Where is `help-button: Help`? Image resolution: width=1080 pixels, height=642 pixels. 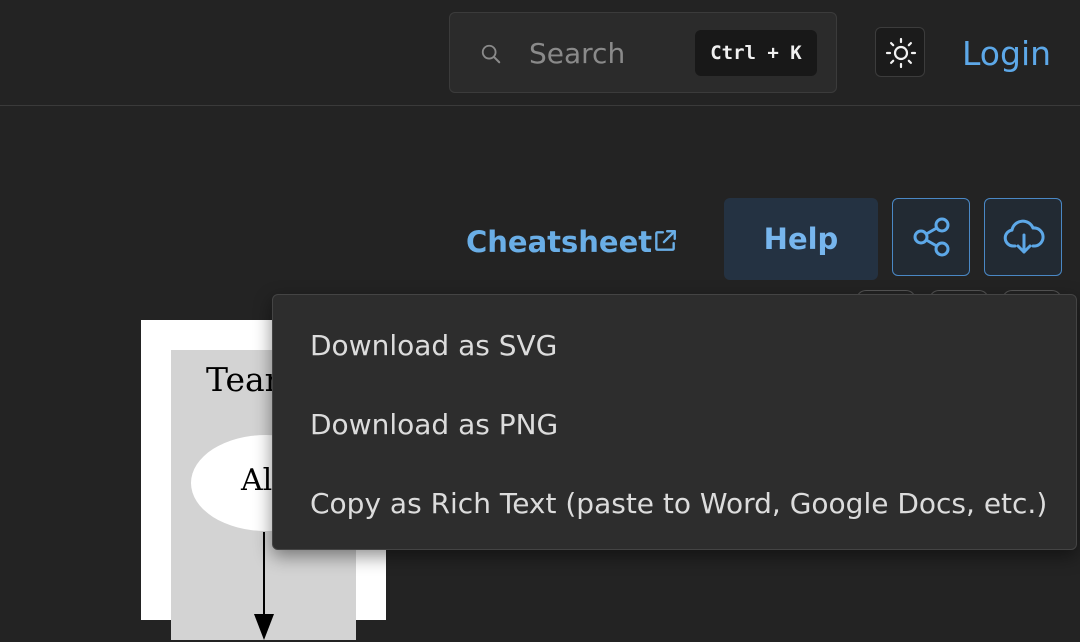
help-button: Help is located at coordinates (801, 239).